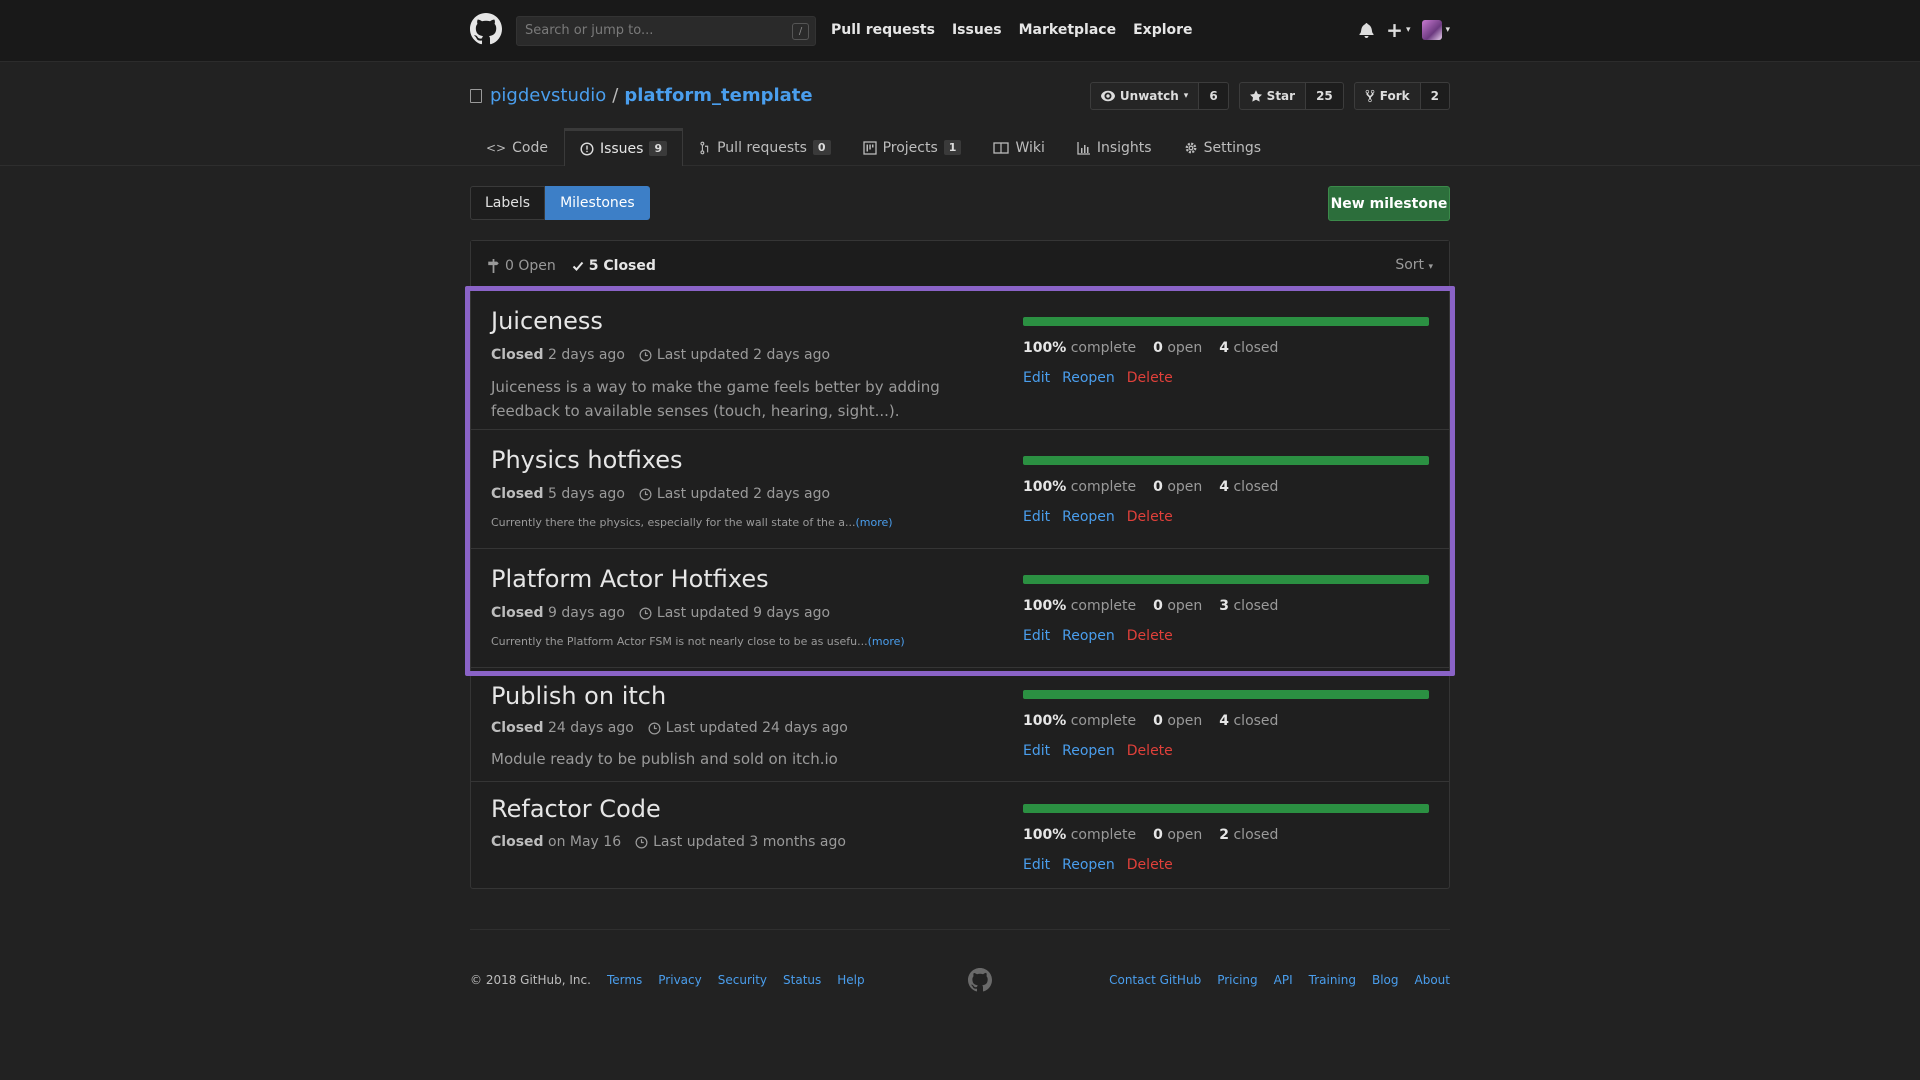  I want to click on labels-tab: Labels, so click(508, 203).